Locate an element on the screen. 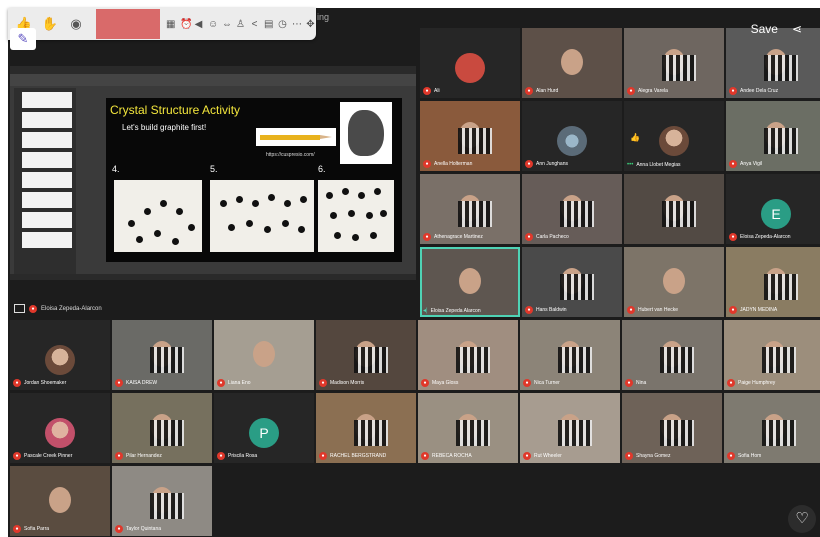 The width and height of the screenshot is (820, 537). participant-name: RACHEL BERGSTRAND is located at coordinates (358, 456).